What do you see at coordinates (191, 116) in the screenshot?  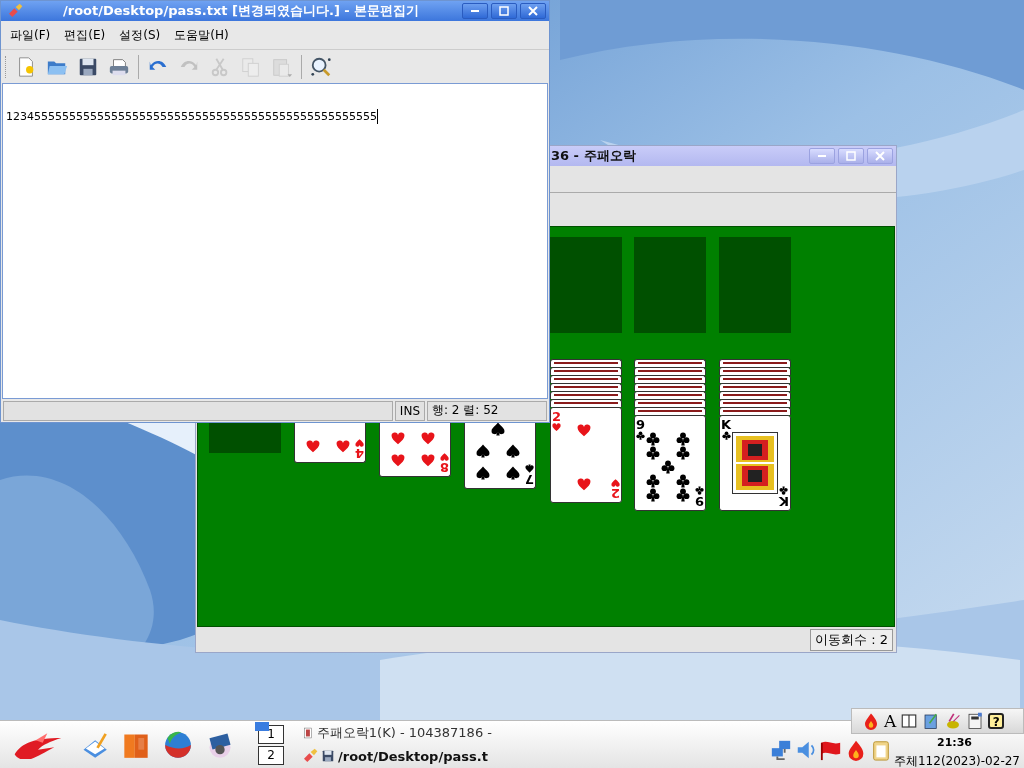 I see `text-line: 12345555555555555555555555555555555555555555555555555` at bounding box center [191, 116].